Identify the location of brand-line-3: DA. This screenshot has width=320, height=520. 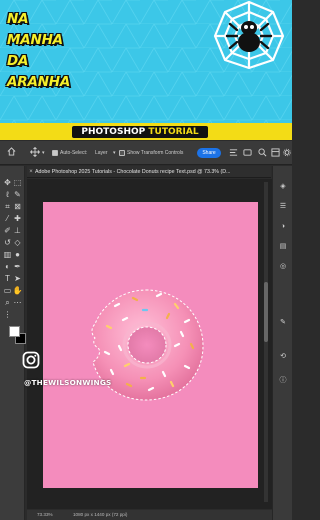
(18, 61).